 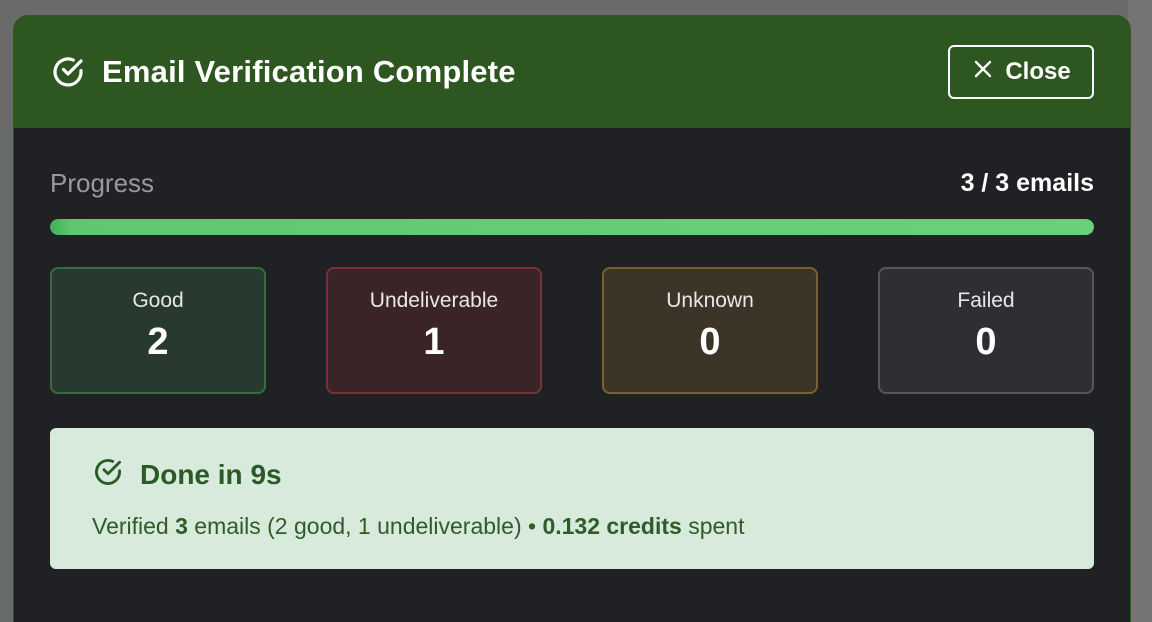 I want to click on stat-card-unknown: Unknown 0, so click(x=710, y=330).